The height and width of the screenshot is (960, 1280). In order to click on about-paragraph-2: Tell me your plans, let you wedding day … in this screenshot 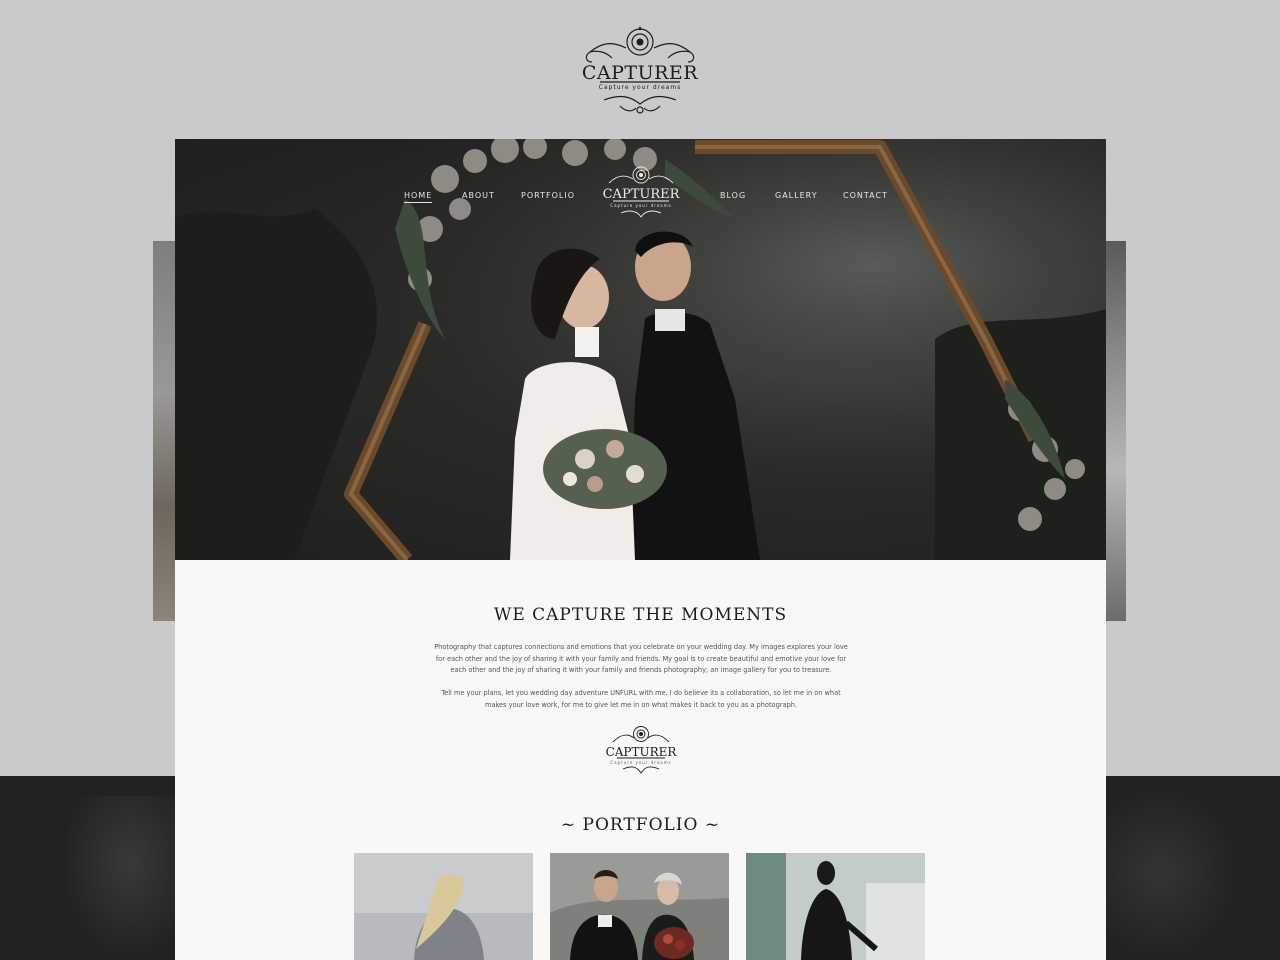, I will do `click(641, 699)`.